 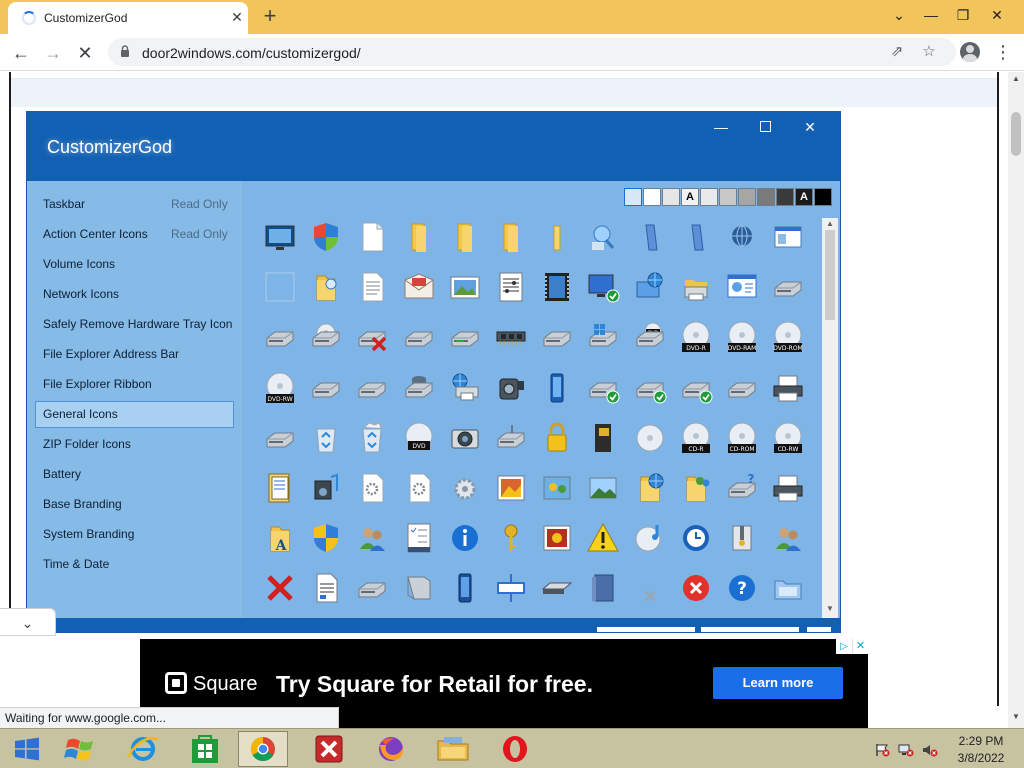 What do you see at coordinates (750, 629) in the screenshot?
I see `footer-button` at bounding box center [750, 629].